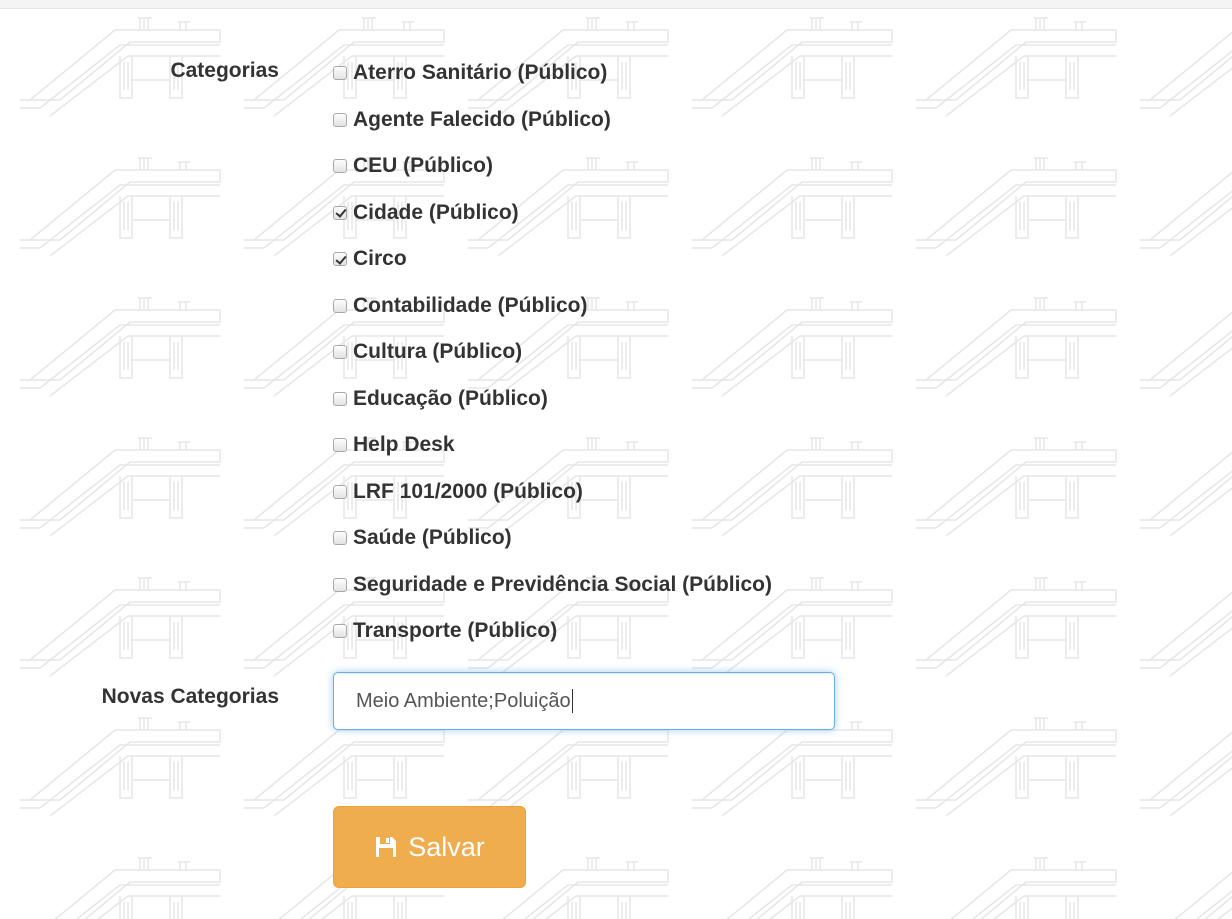 Image resolution: width=1232 pixels, height=919 pixels. What do you see at coordinates (482, 119) in the screenshot?
I see `category-label: Agente Falecido (Público)` at bounding box center [482, 119].